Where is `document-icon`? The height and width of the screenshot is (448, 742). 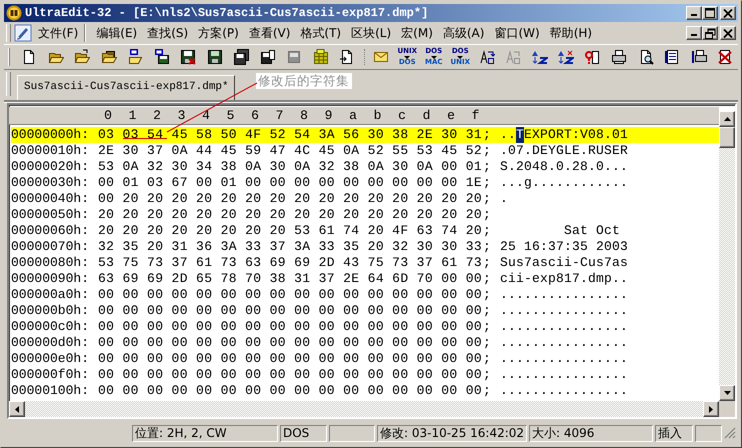 document-icon is located at coordinates (23, 33).